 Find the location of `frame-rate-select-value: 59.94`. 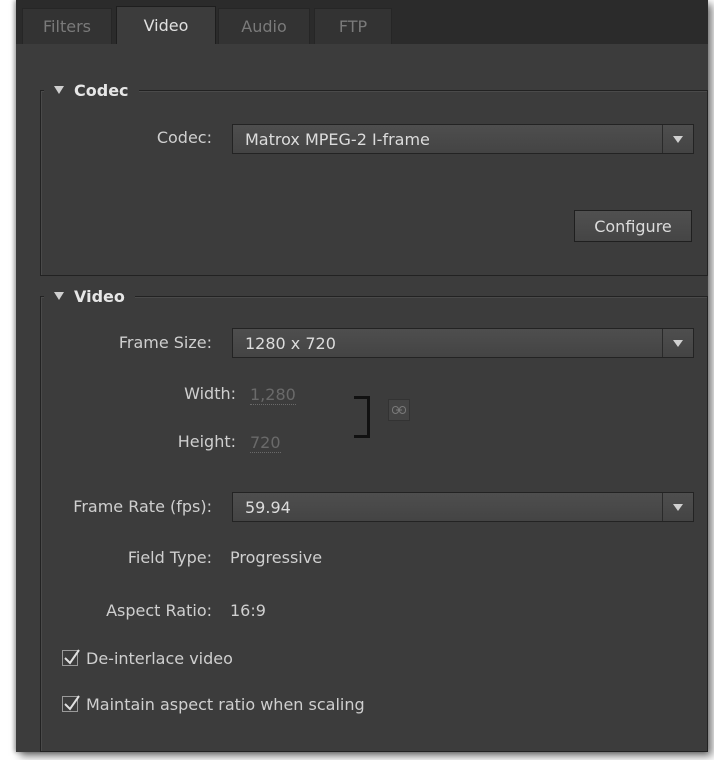

frame-rate-select-value: 59.94 is located at coordinates (268, 507).